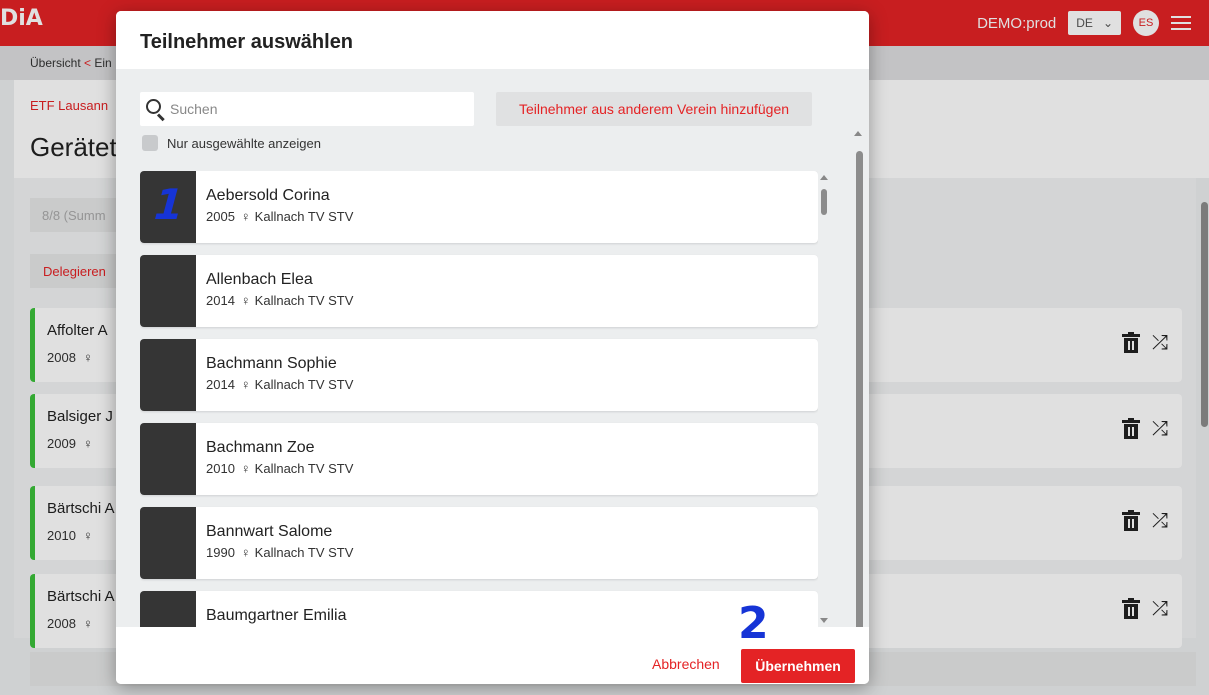 The height and width of the screenshot is (695, 1209). Describe the element at coordinates (247, 42) in the screenshot. I see `modal-title: Teilnehmer auswählen` at that location.